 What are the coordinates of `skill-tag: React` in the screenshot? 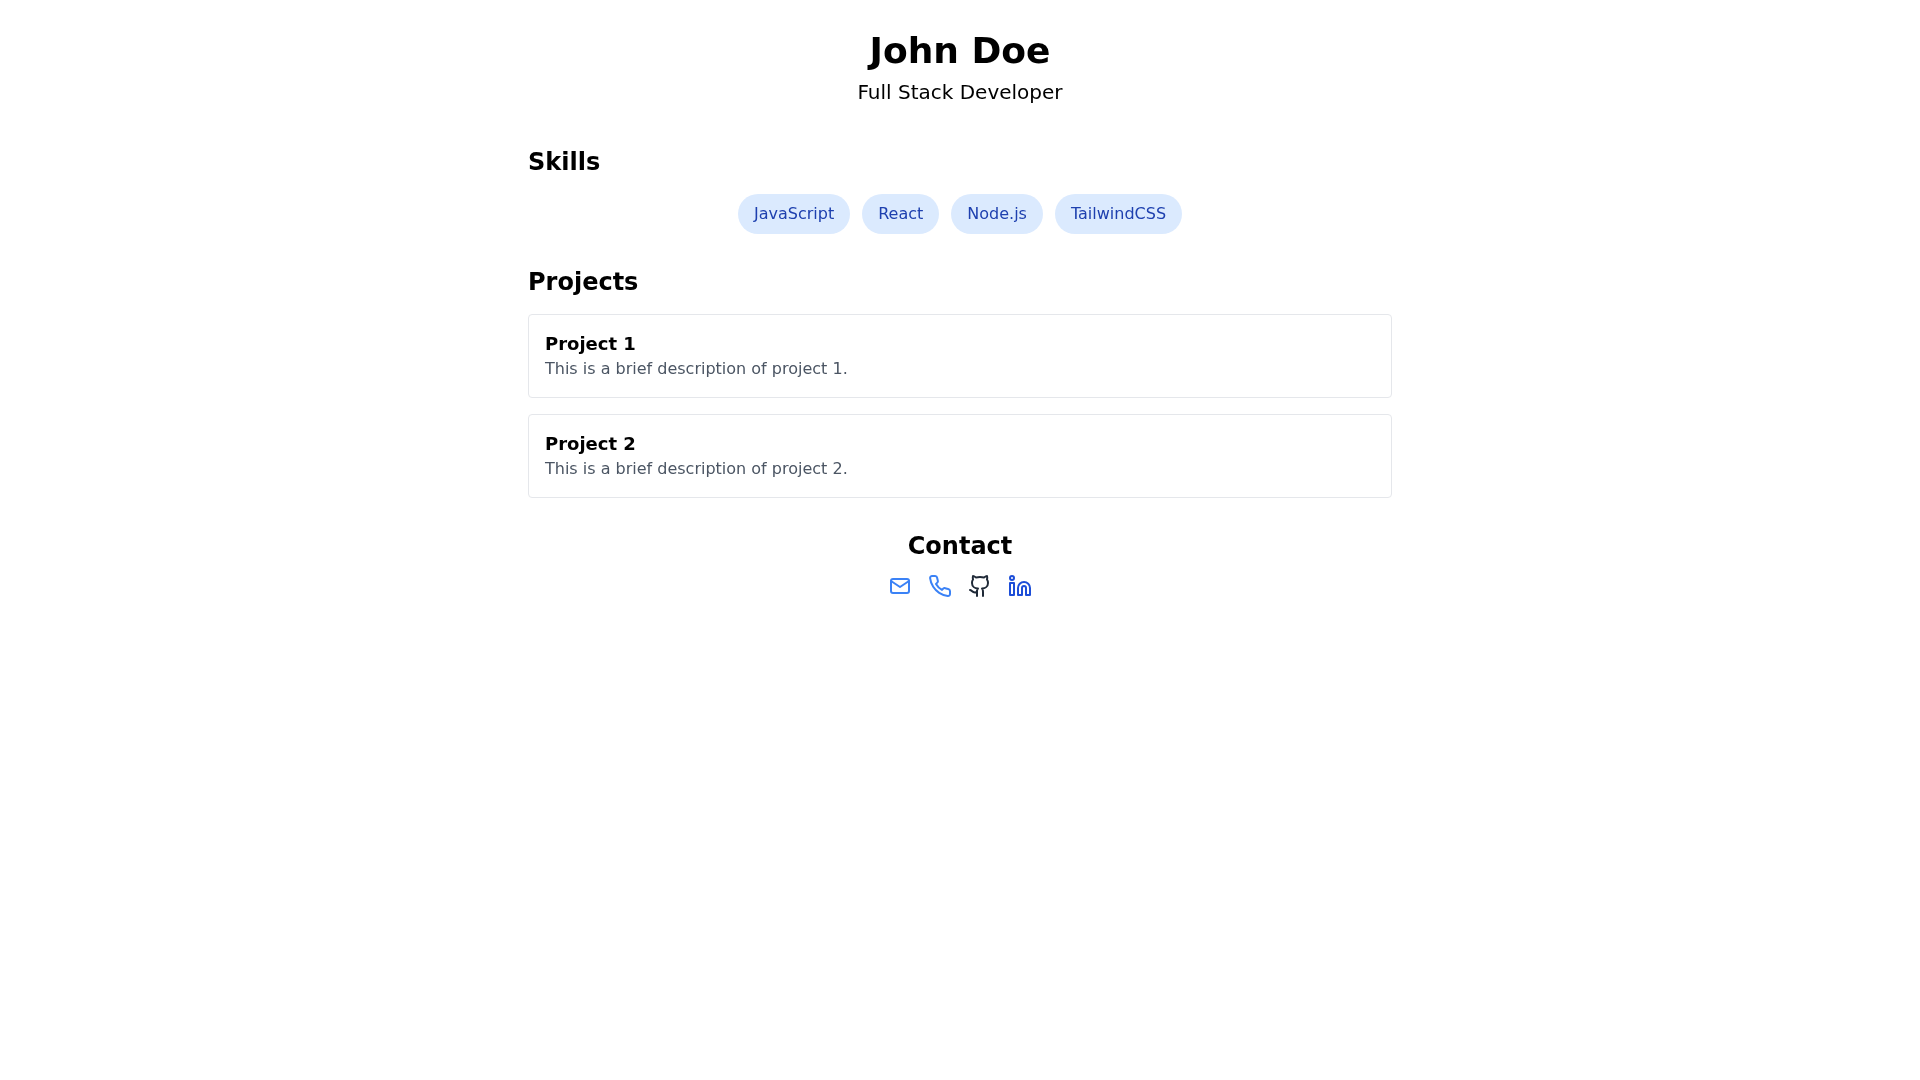 It's located at (901, 214).